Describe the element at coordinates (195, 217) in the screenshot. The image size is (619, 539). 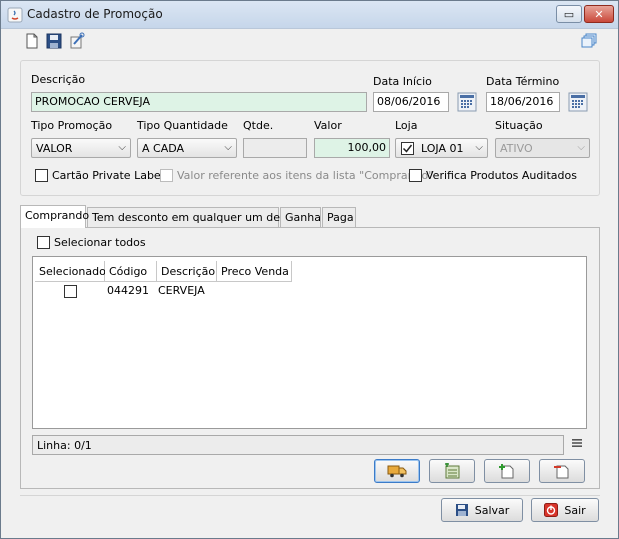
I see `tab-tem-desconto: Tem desconto em qualquer um desses` at that location.